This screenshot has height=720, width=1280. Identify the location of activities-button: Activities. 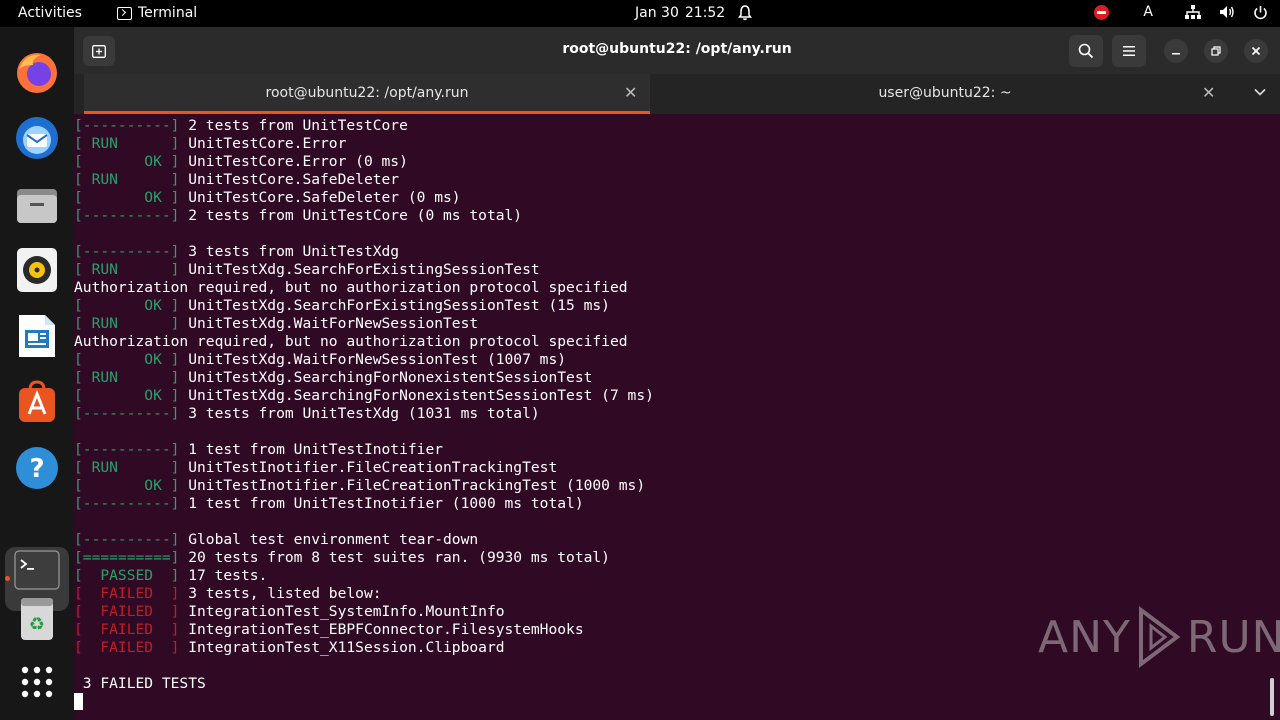
(50, 13).